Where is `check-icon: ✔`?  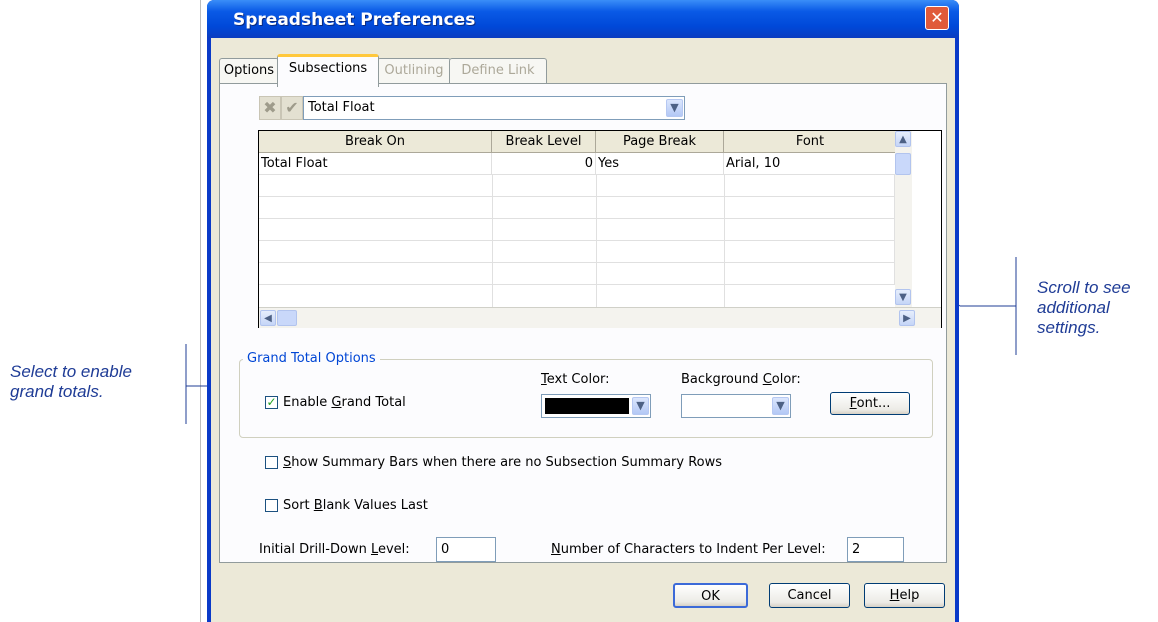
check-icon: ✔ is located at coordinates (292, 107).